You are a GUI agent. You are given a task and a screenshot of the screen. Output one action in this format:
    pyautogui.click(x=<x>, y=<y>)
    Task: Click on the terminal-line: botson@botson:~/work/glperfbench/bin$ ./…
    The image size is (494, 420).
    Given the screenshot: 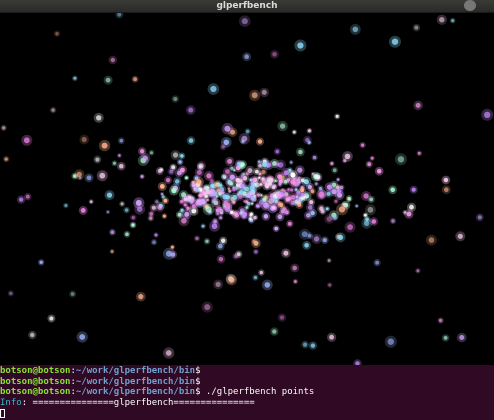 What is the action you would take?
    pyautogui.click(x=247, y=392)
    